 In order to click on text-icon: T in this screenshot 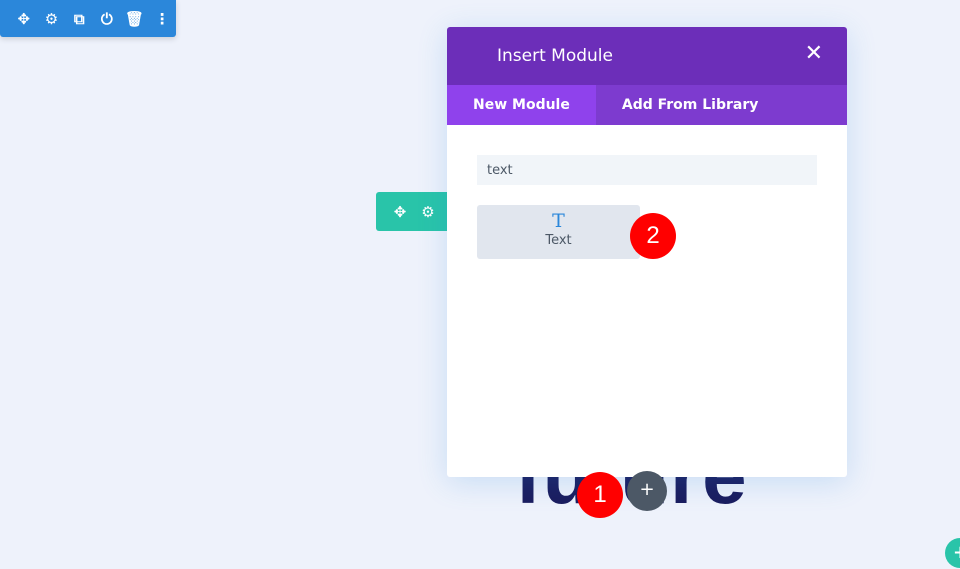, I will do `click(558, 221)`.